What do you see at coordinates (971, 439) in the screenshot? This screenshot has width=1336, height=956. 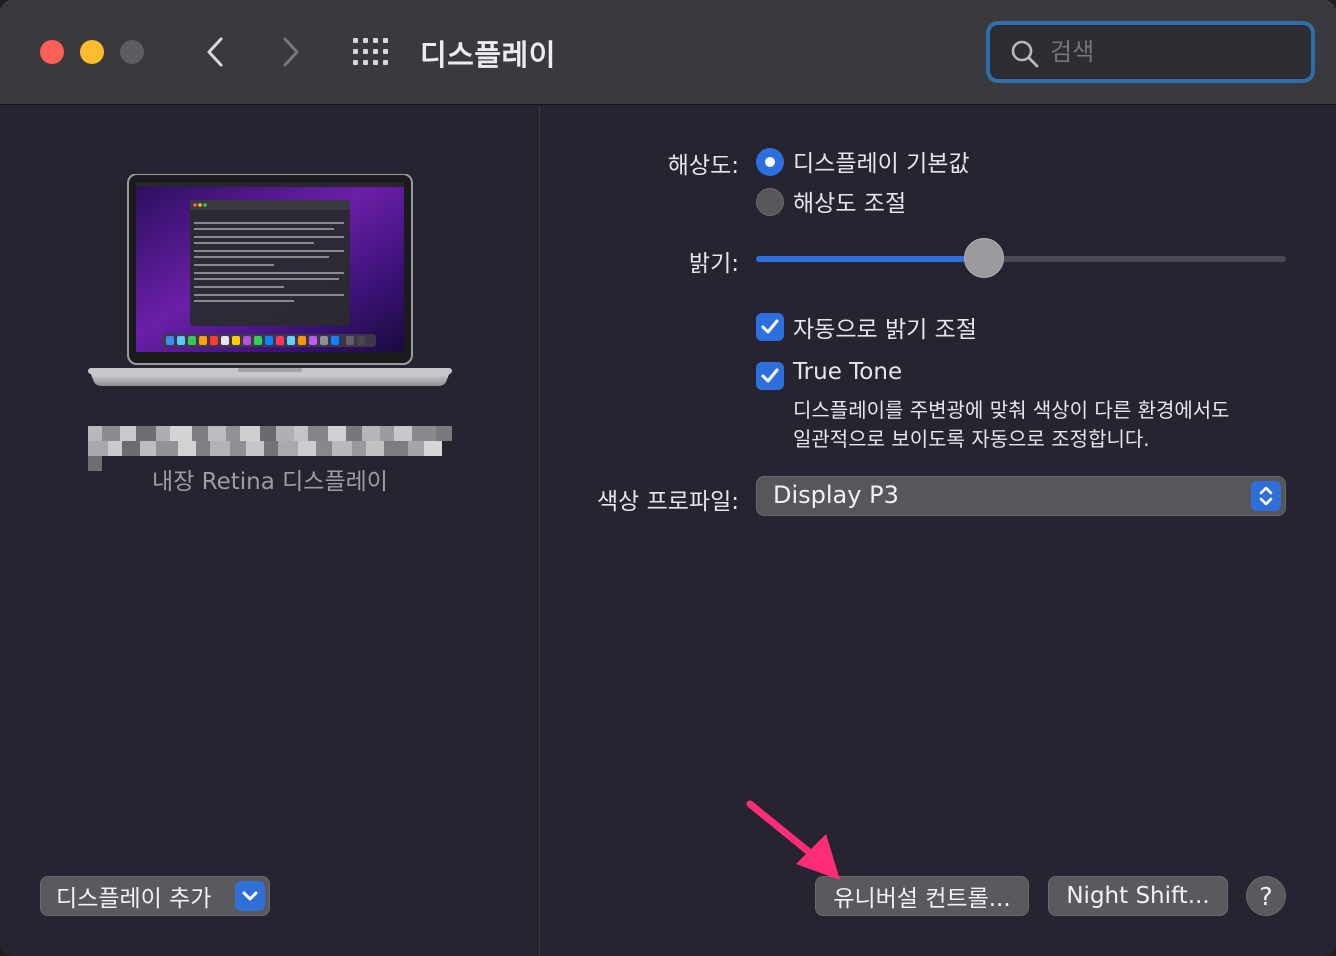 I see `true-tone-description-line-2: 일관적으로 보이도록 자동으로 조정합니다.` at bounding box center [971, 439].